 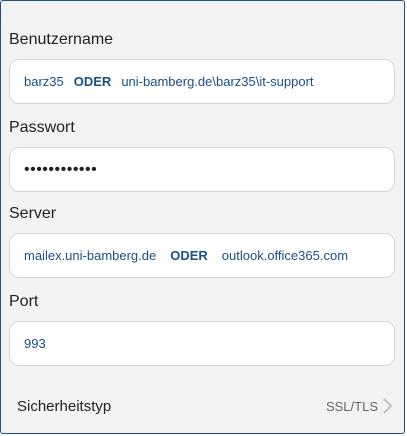 I want to click on port-field: 993, so click(x=202, y=343).